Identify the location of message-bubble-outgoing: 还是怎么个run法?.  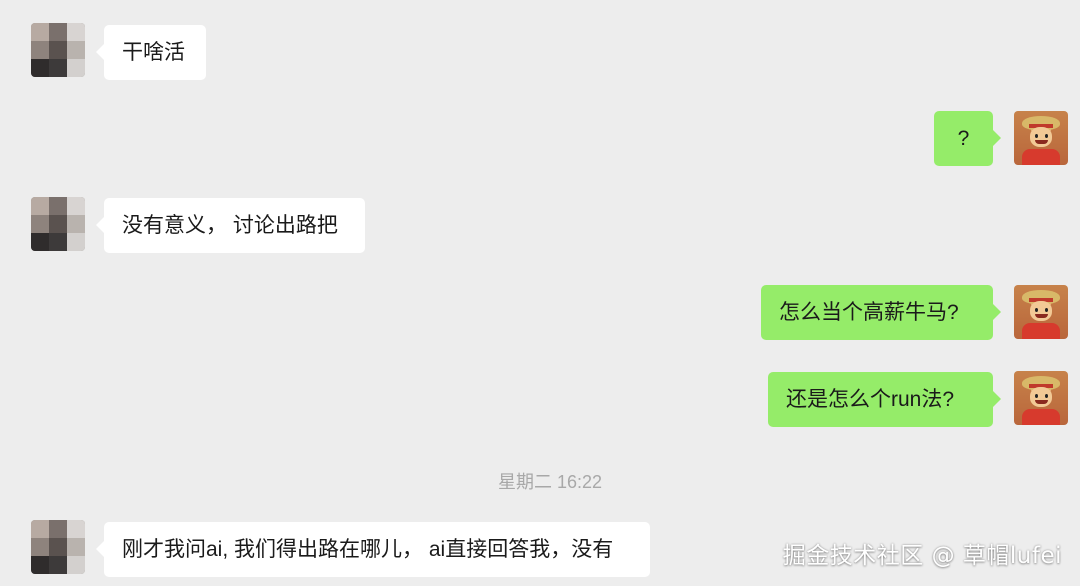
(884, 399).